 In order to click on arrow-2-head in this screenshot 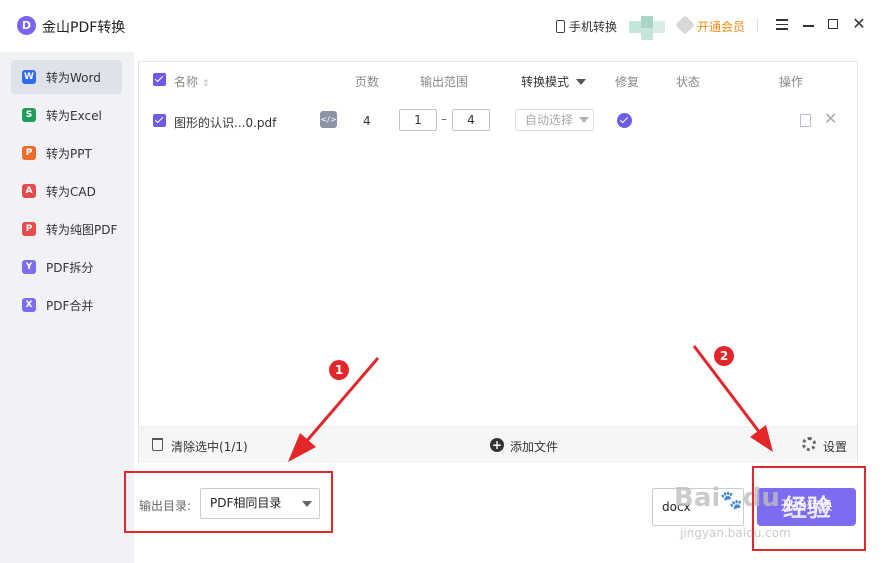, I will do `click(761, 438)`.